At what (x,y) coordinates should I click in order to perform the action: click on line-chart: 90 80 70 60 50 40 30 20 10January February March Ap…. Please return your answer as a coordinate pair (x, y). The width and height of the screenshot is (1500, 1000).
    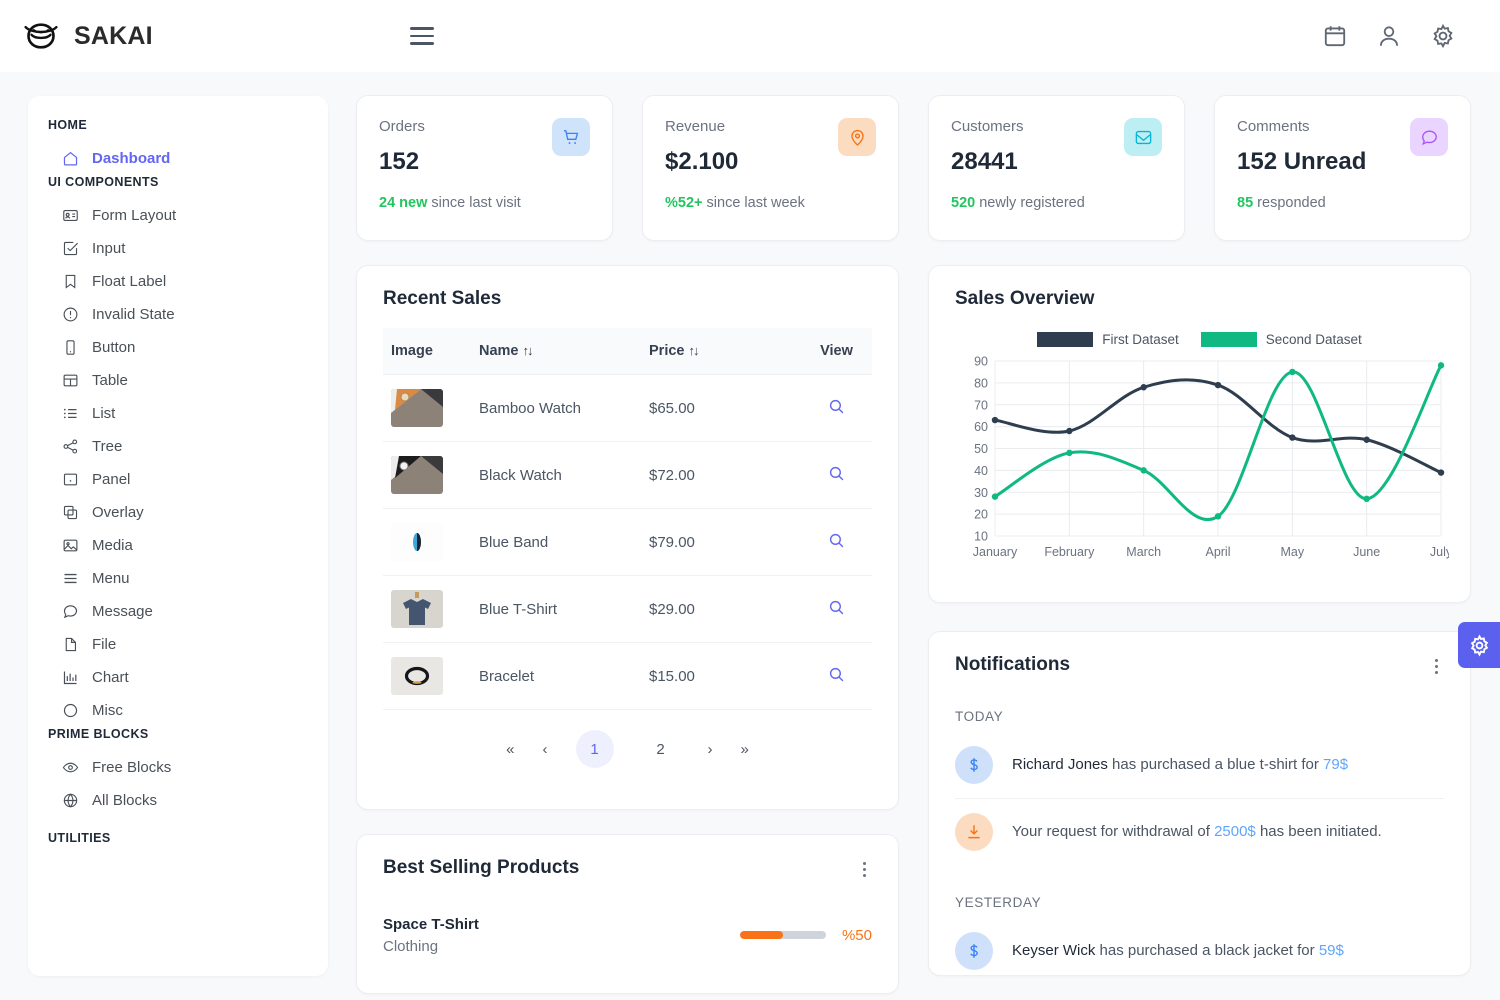
    Looking at the image, I should click on (1204, 462).